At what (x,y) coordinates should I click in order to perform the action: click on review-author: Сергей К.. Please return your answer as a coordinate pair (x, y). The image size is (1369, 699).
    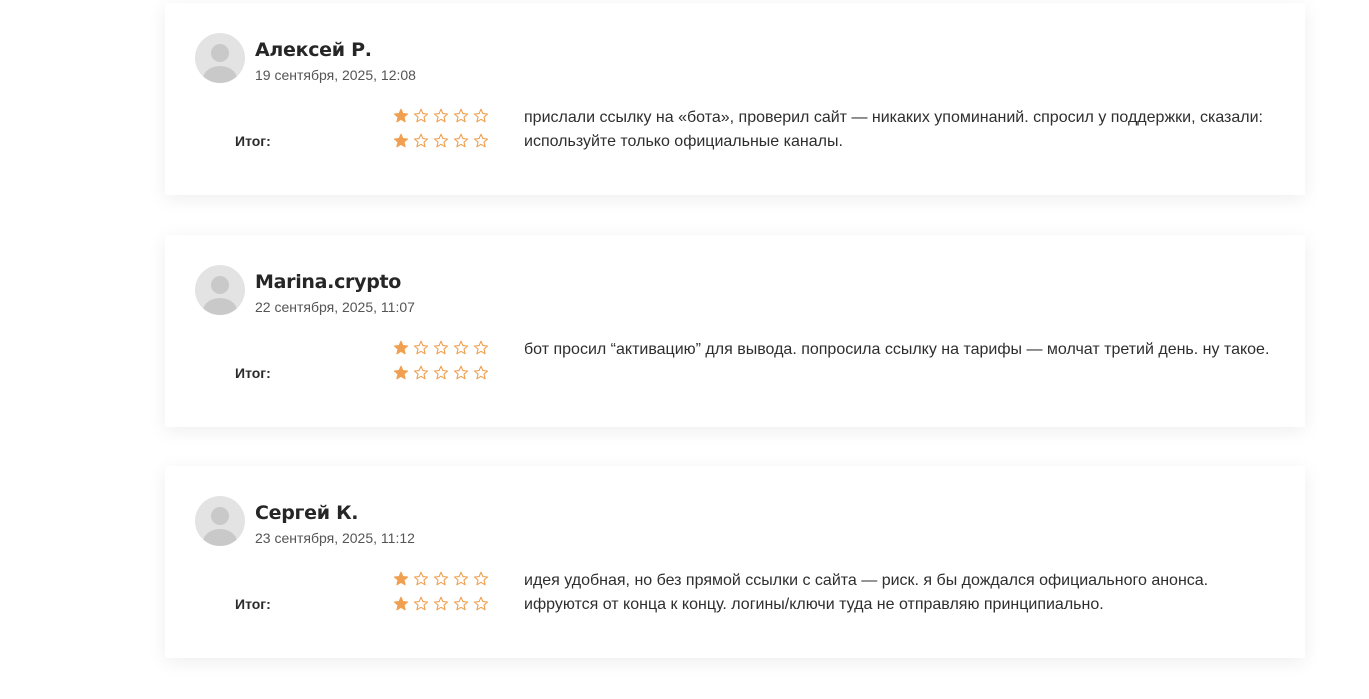
    Looking at the image, I should click on (307, 513).